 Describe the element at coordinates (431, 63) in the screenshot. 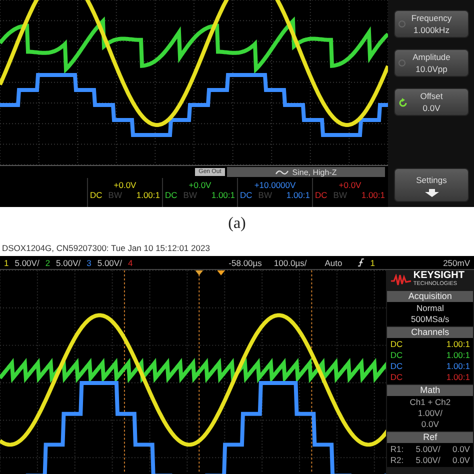

I see `softkey-button: Amplitude 10.0Vpp` at that location.